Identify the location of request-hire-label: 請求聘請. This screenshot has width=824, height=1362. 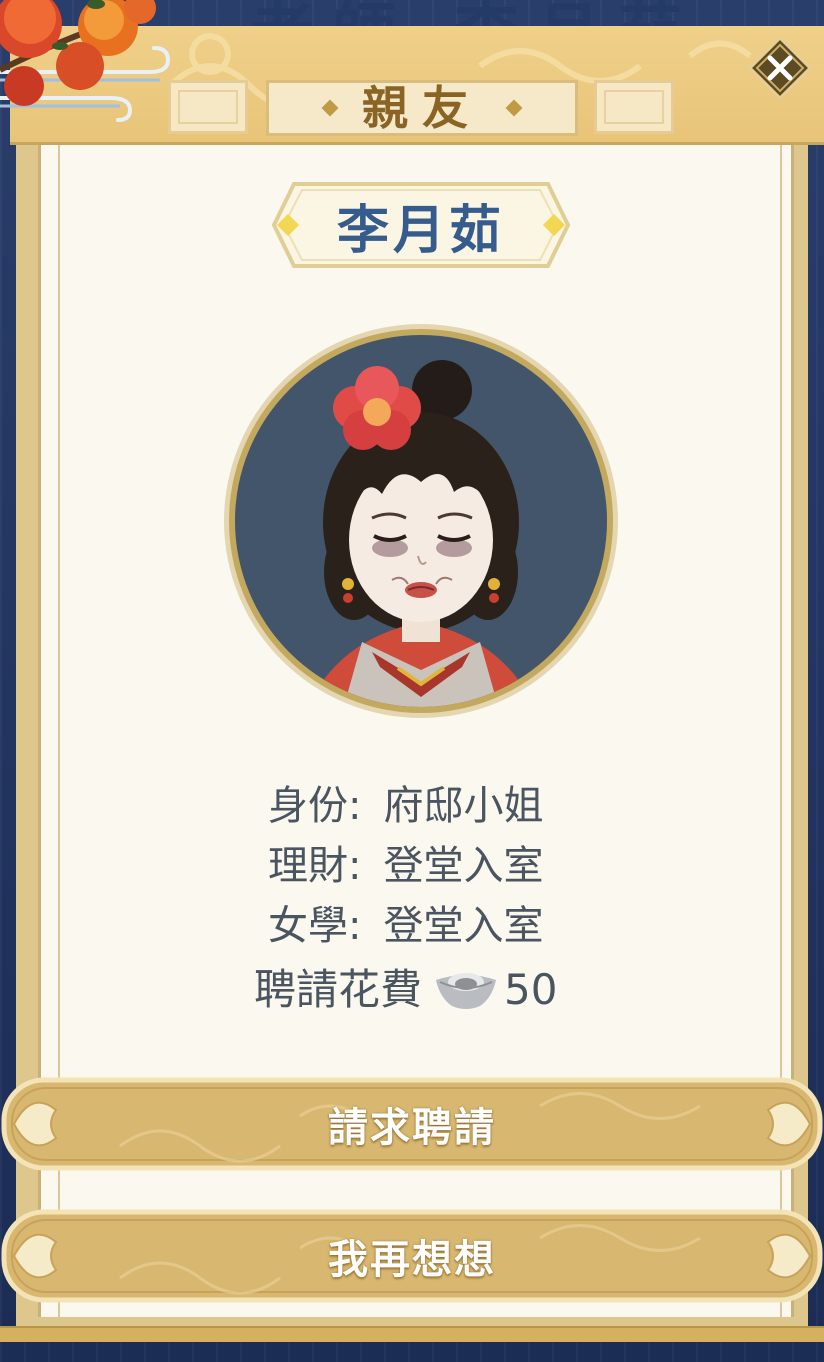
(412, 1128).